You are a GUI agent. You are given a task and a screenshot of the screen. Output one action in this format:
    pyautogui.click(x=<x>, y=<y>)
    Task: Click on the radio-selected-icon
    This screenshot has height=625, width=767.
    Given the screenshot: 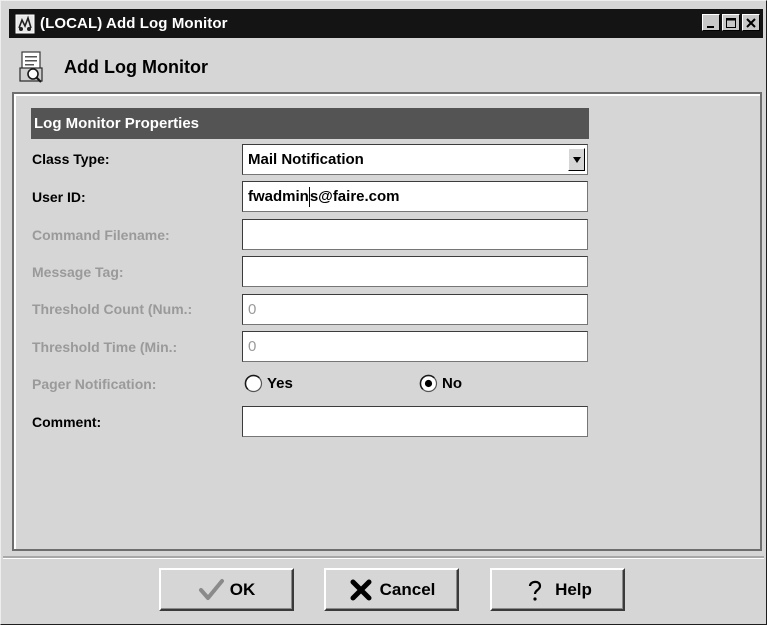 What is the action you would take?
    pyautogui.click(x=428, y=383)
    